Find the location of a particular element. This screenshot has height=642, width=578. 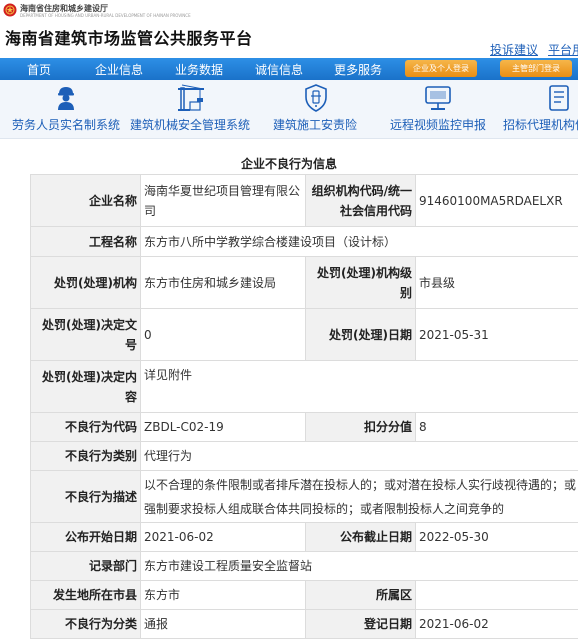

platform-link: 平台用 is located at coordinates (563, 50).